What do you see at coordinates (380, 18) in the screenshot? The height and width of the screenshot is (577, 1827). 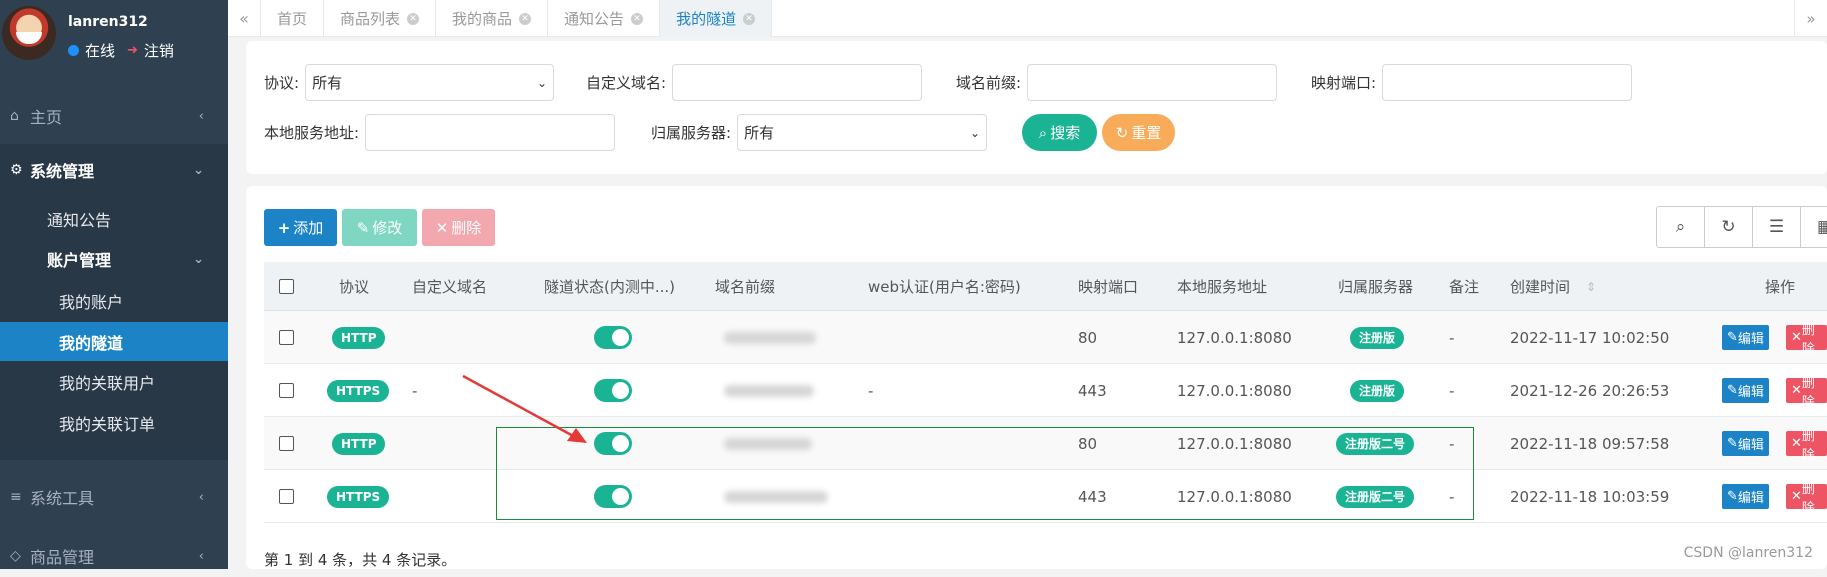 I see `tab-goods-list: 商品列表 ✕` at bounding box center [380, 18].